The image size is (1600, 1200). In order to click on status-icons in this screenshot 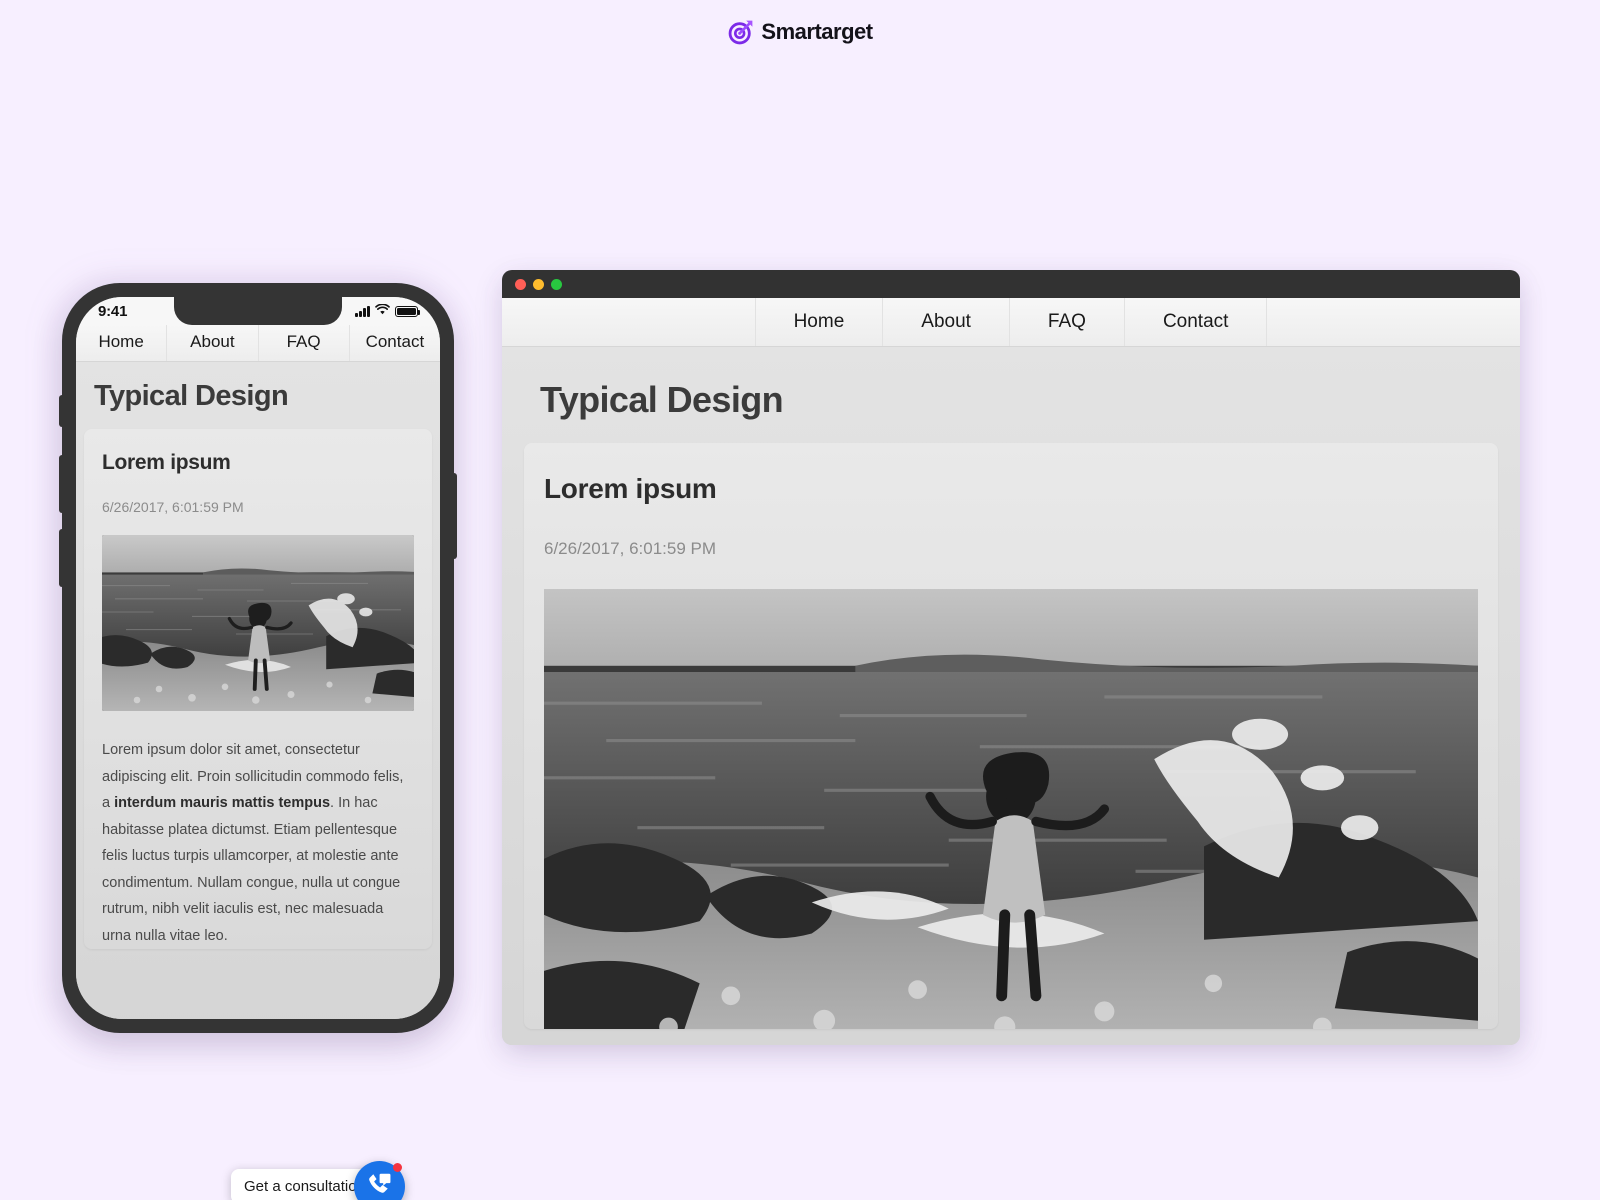, I will do `click(388, 311)`.